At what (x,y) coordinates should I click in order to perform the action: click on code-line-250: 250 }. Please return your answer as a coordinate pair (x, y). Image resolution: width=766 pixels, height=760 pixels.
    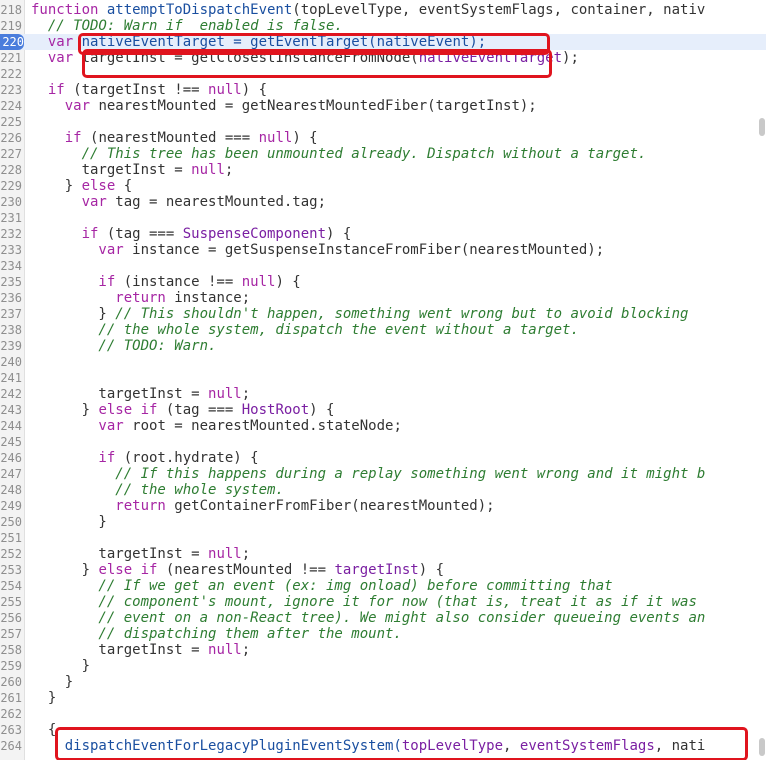
    Looking at the image, I should click on (383, 522).